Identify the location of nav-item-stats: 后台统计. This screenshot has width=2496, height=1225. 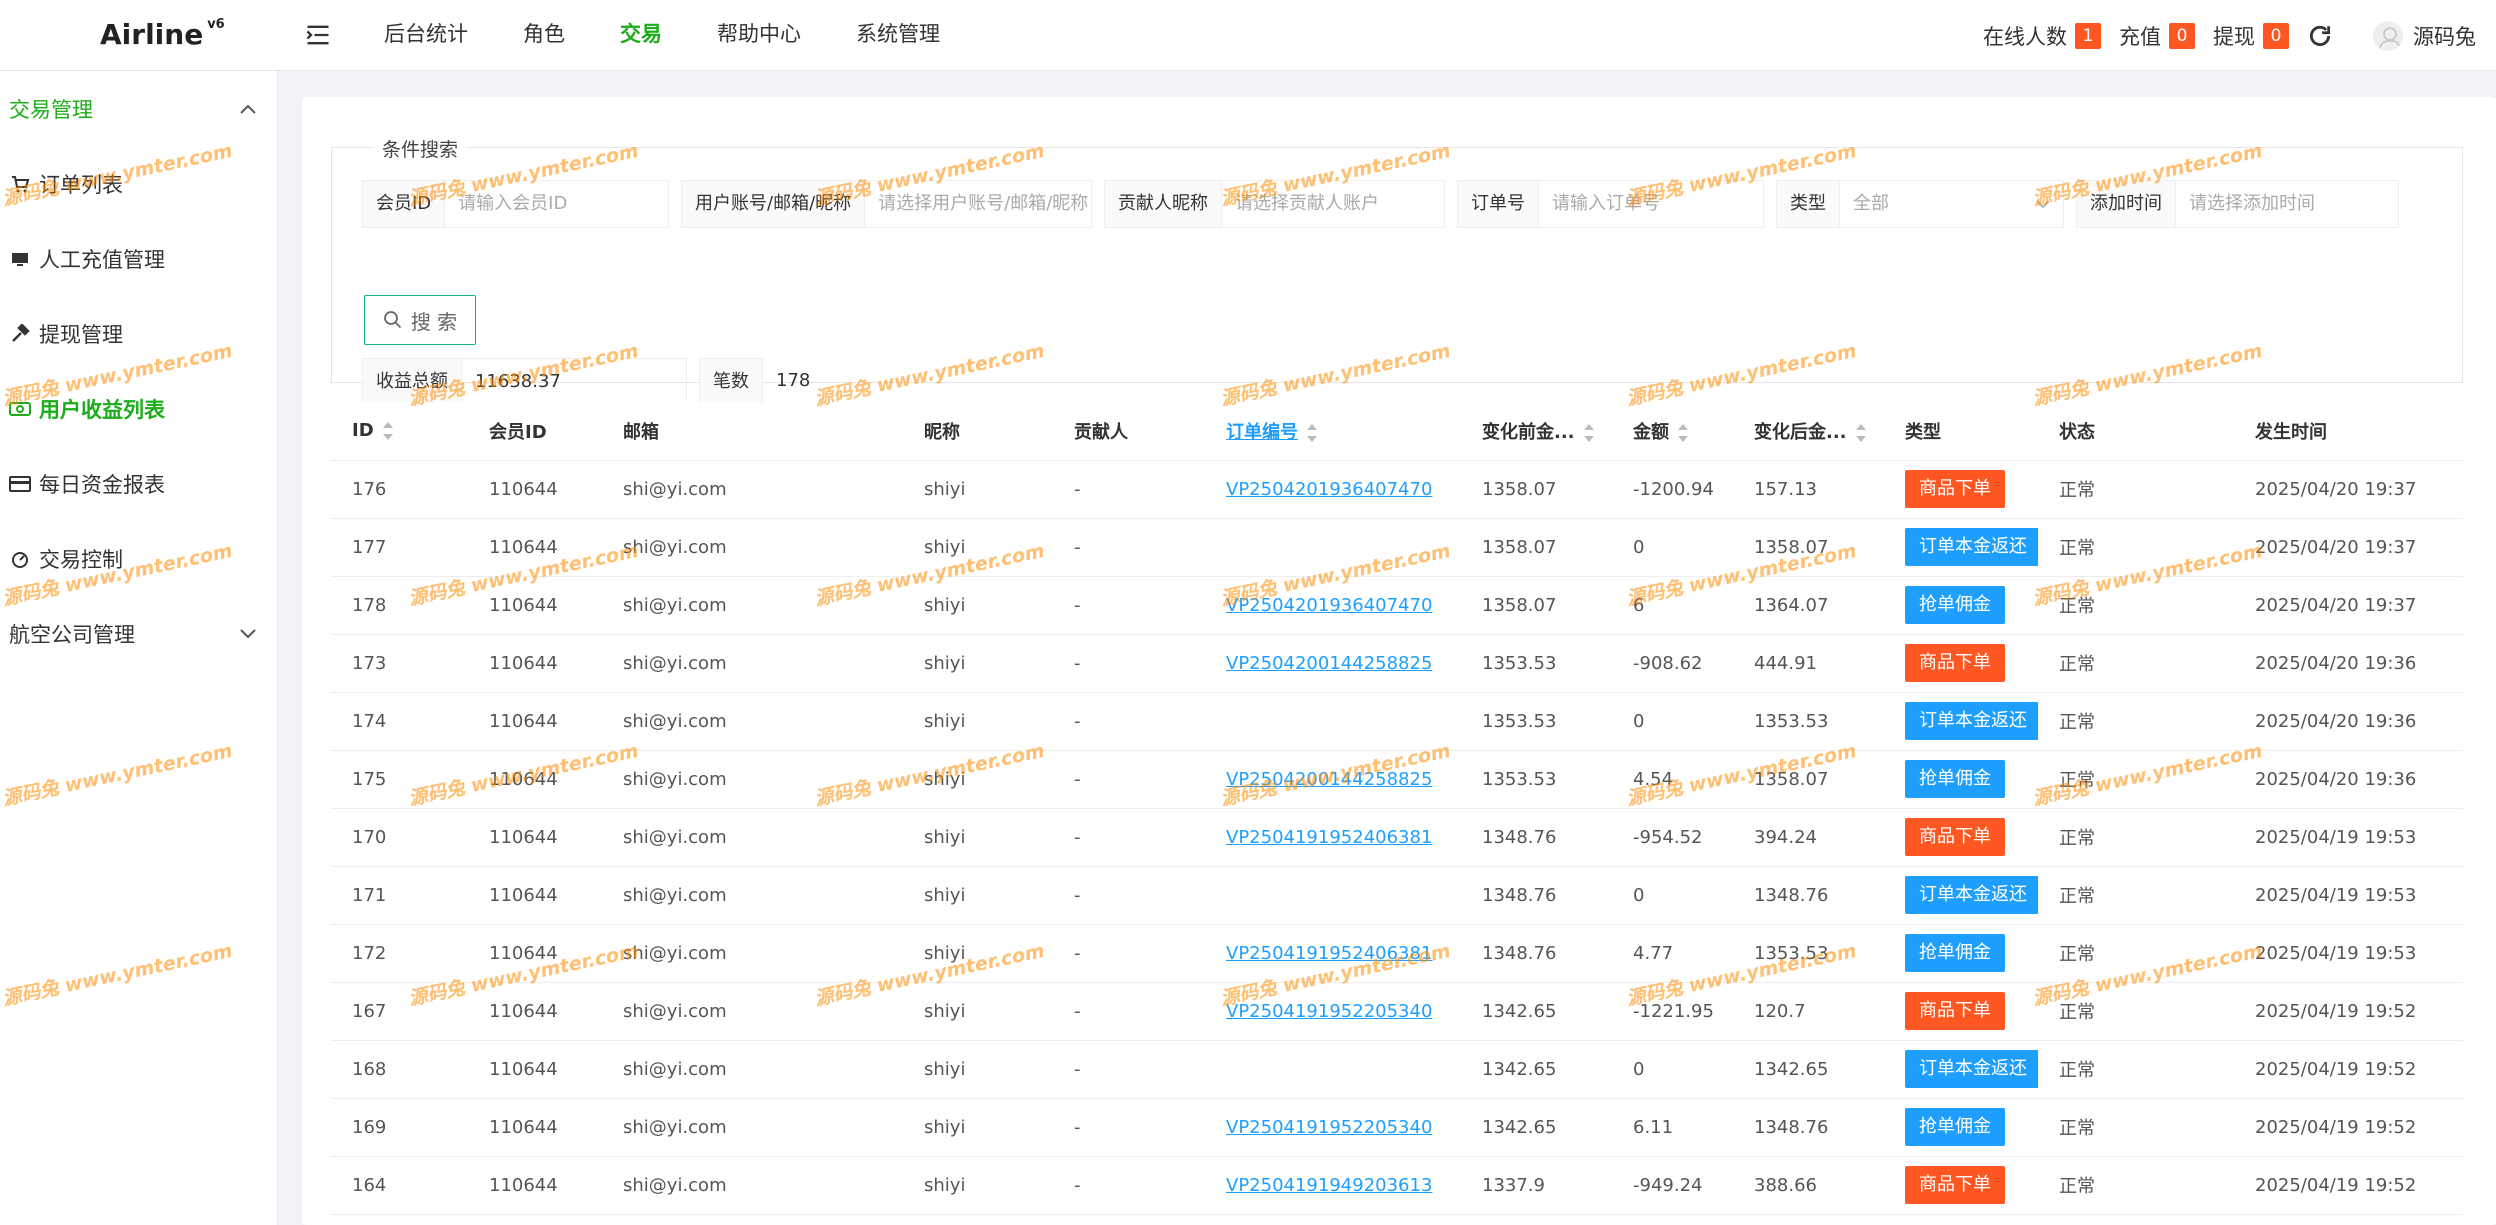
(426, 35).